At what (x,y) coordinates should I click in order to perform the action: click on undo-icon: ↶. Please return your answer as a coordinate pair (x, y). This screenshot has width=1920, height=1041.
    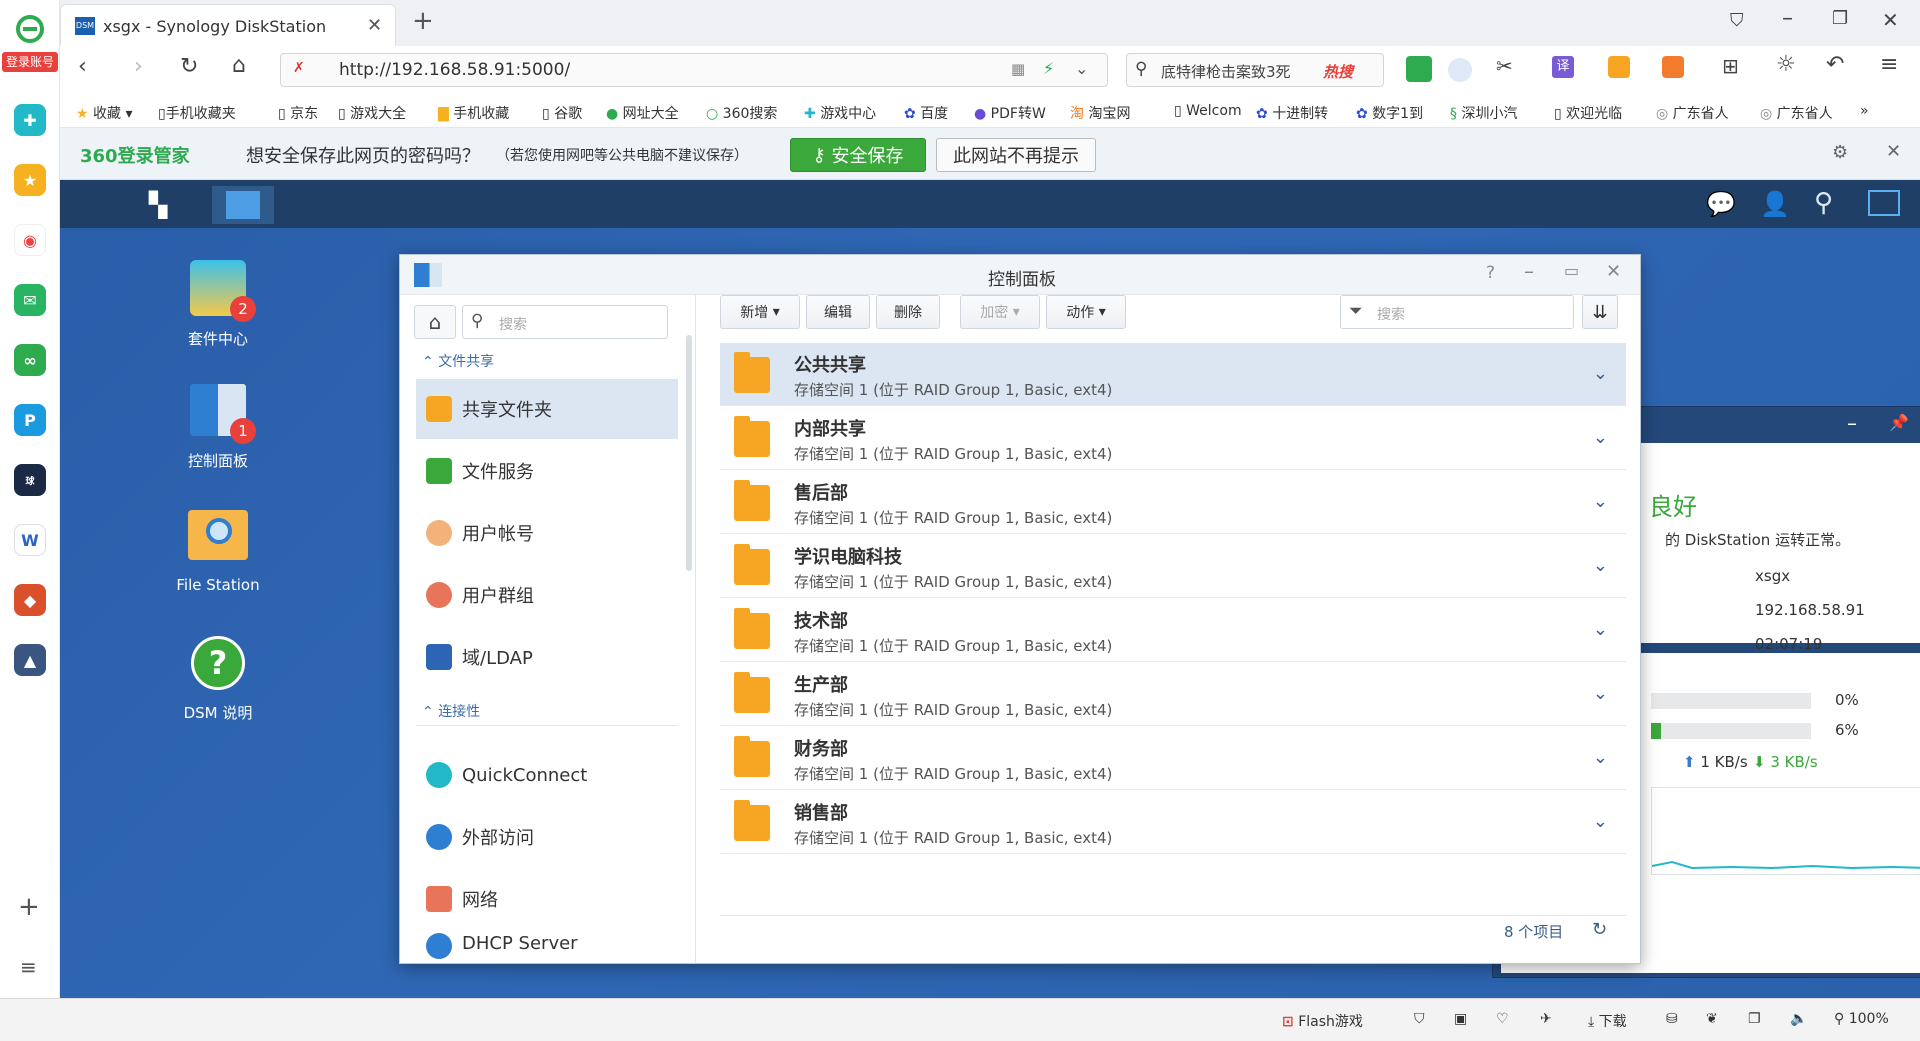
    Looking at the image, I should click on (1835, 64).